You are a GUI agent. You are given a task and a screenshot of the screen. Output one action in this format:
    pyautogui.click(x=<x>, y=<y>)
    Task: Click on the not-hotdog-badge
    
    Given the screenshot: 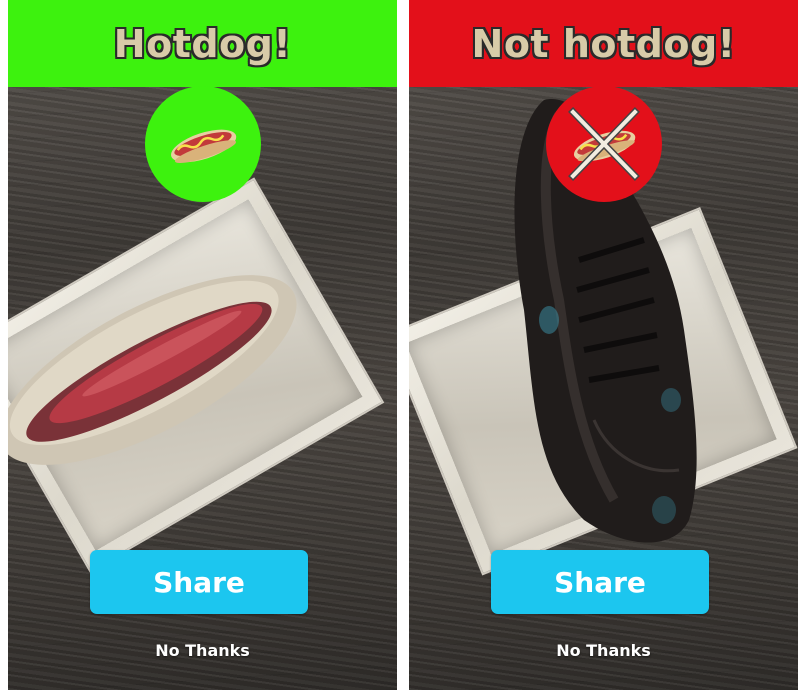 What is the action you would take?
    pyautogui.click(x=603, y=144)
    